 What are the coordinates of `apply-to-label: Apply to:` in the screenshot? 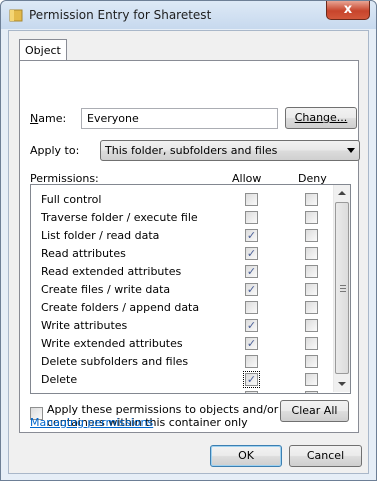 It's located at (55, 150).